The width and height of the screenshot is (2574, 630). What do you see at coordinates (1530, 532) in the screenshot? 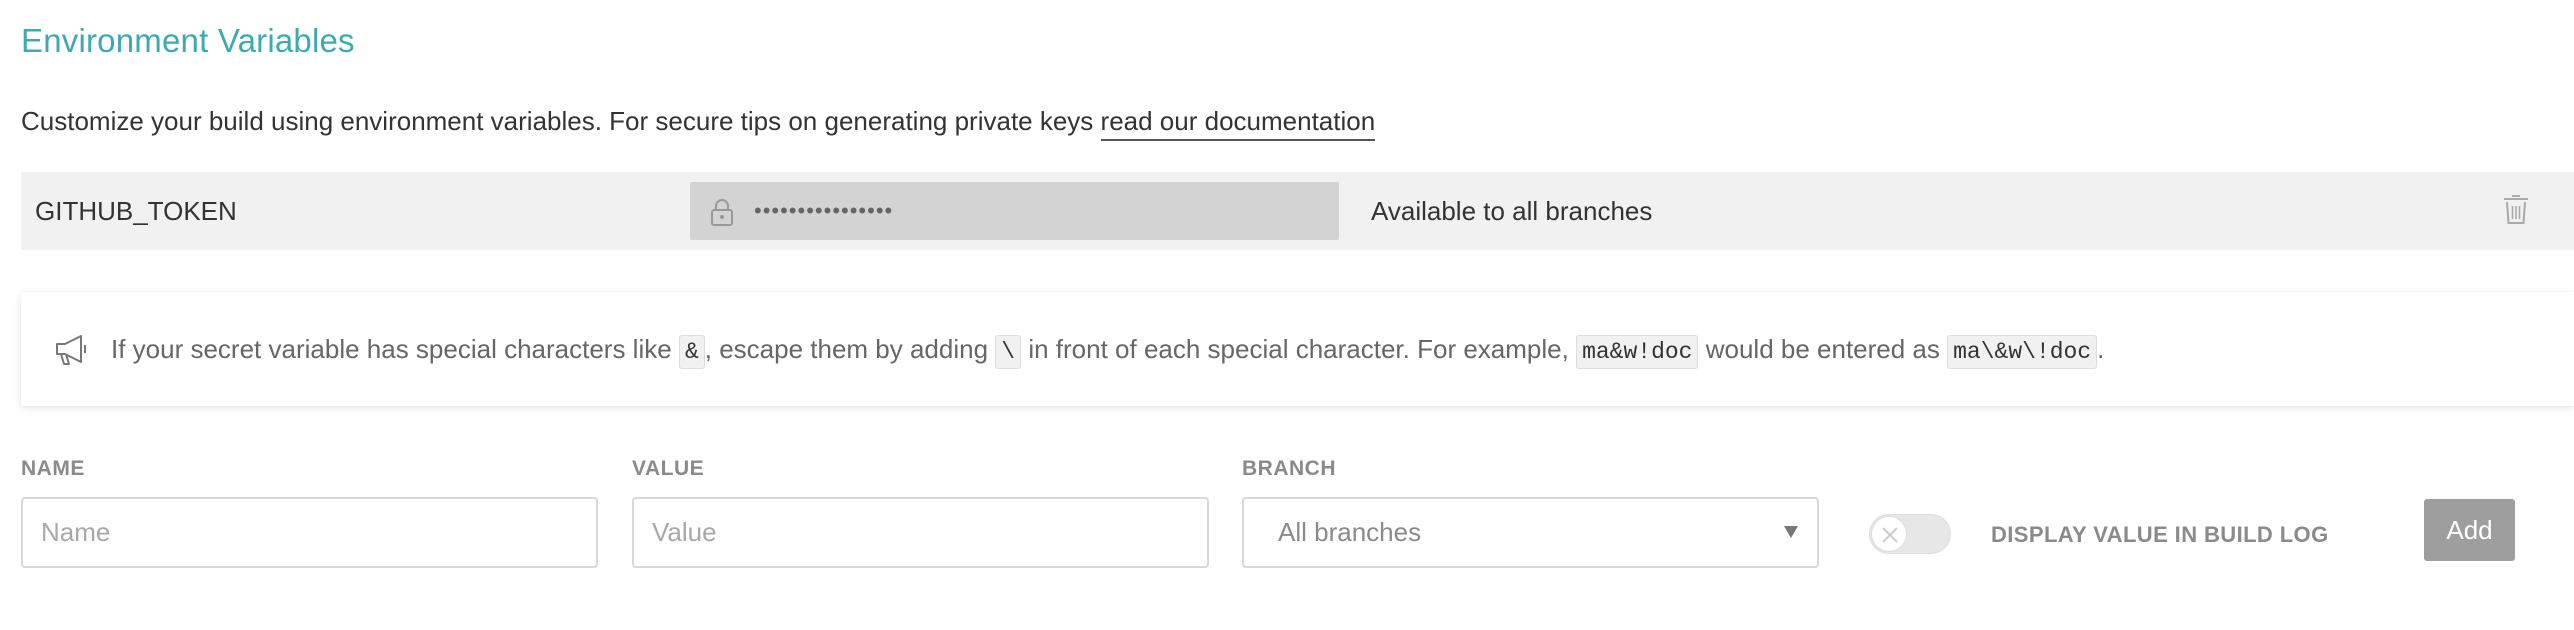
I see `branch-select: All branches` at bounding box center [1530, 532].